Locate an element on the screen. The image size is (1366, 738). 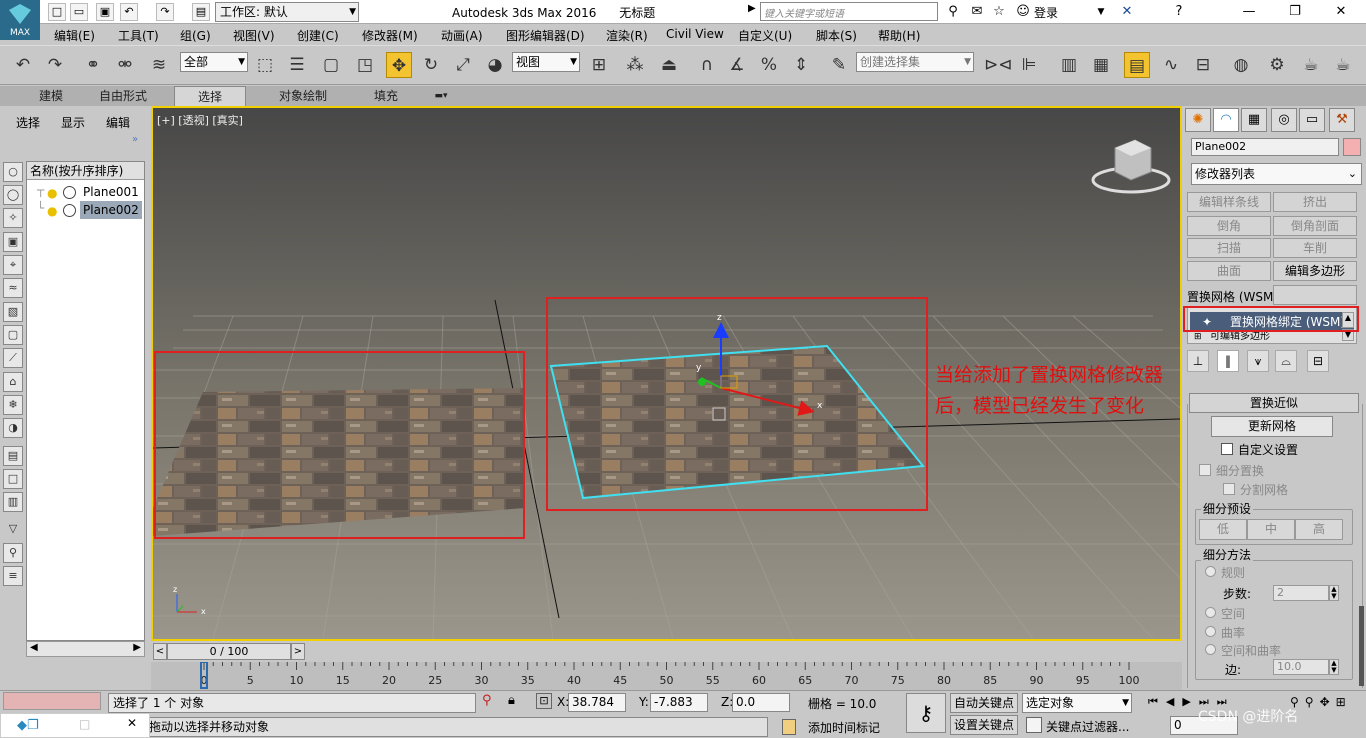
spinner-snap-icon: ⇕ is located at coordinates (801, 65).